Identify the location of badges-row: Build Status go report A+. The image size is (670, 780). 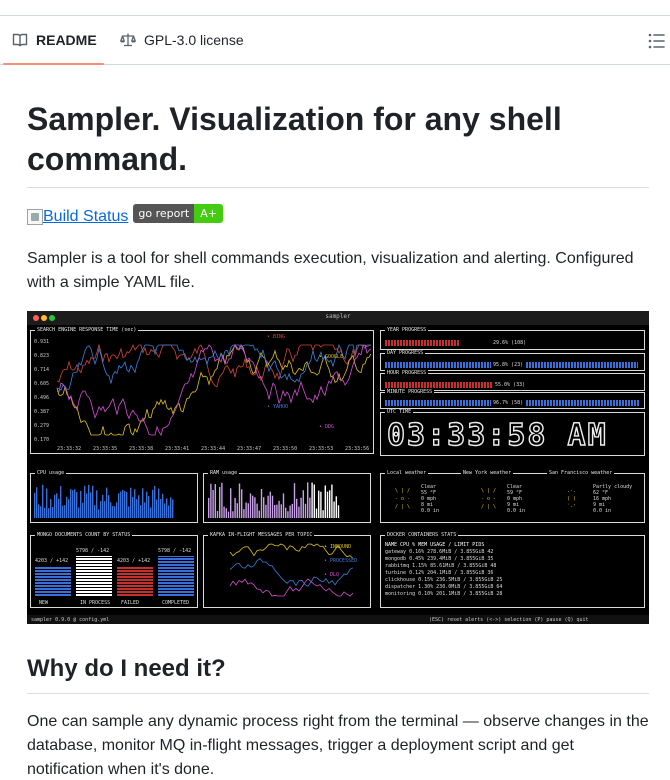
(125, 216).